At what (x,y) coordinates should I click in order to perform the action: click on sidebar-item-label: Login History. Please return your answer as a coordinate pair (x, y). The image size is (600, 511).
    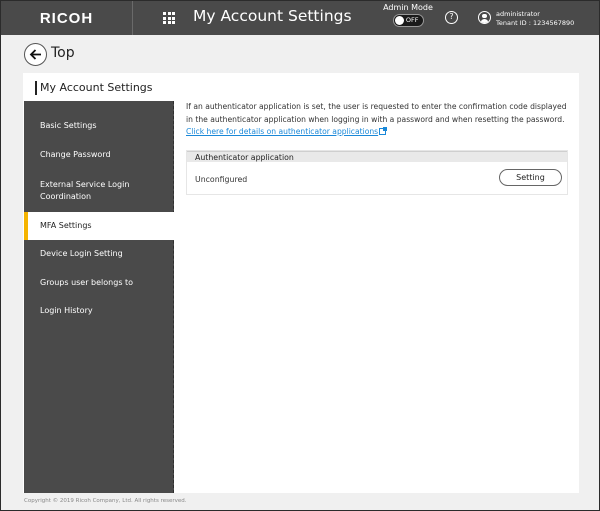
    Looking at the image, I should click on (66, 310).